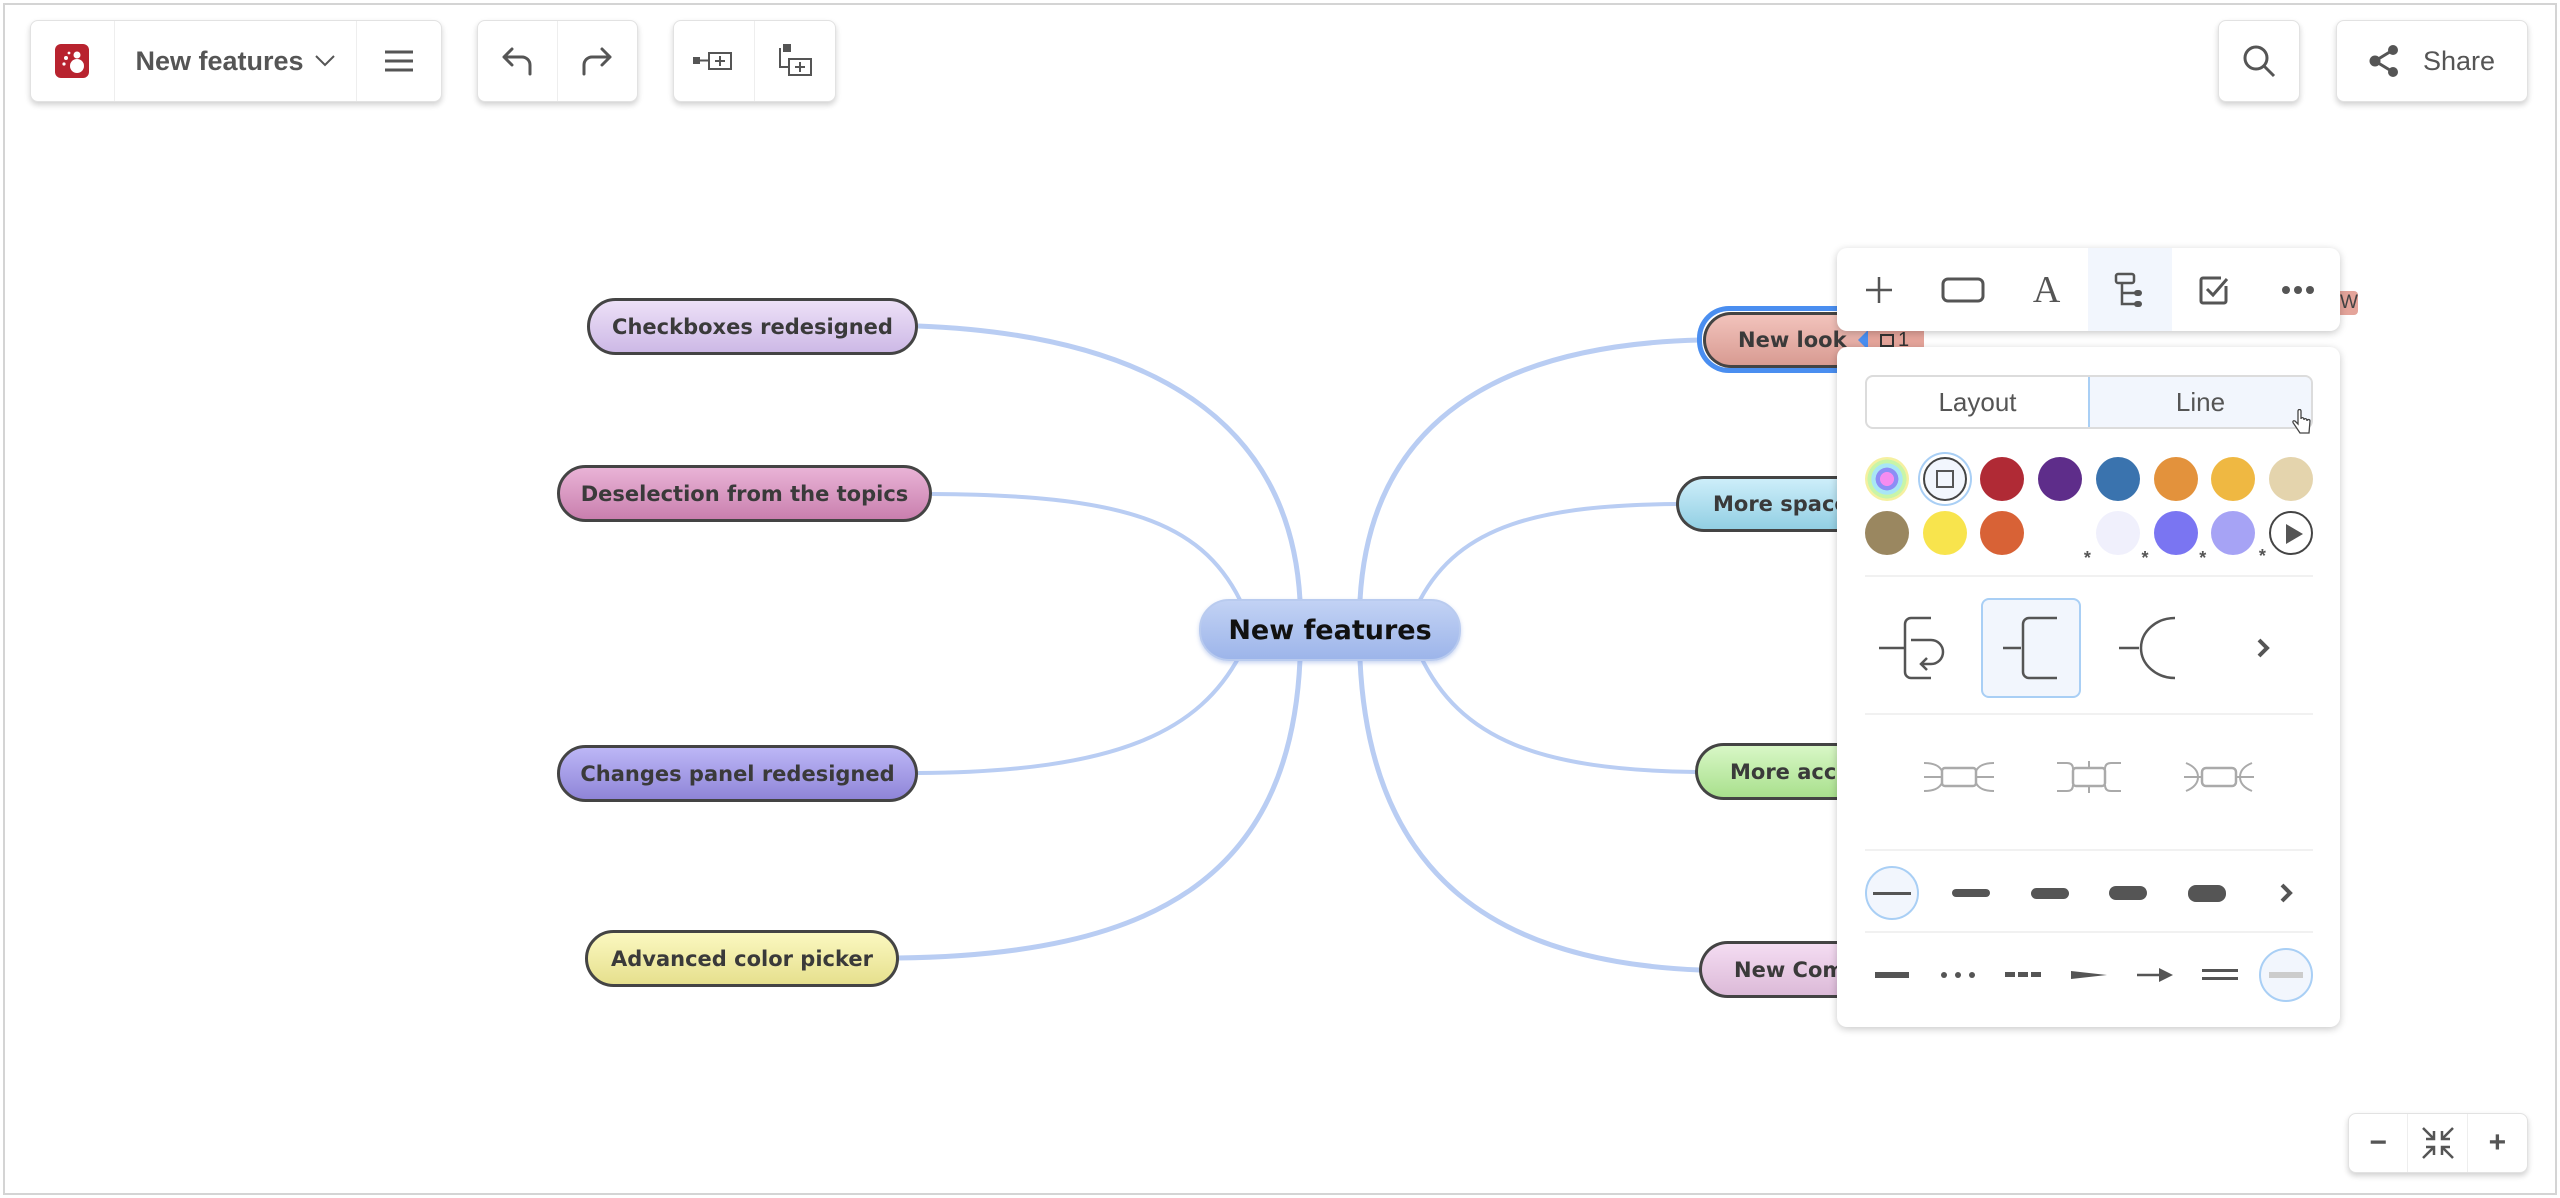 The width and height of the screenshot is (2560, 1198). Describe the element at coordinates (2459, 60) in the screenshot. I see `share-label: Share` at that location.